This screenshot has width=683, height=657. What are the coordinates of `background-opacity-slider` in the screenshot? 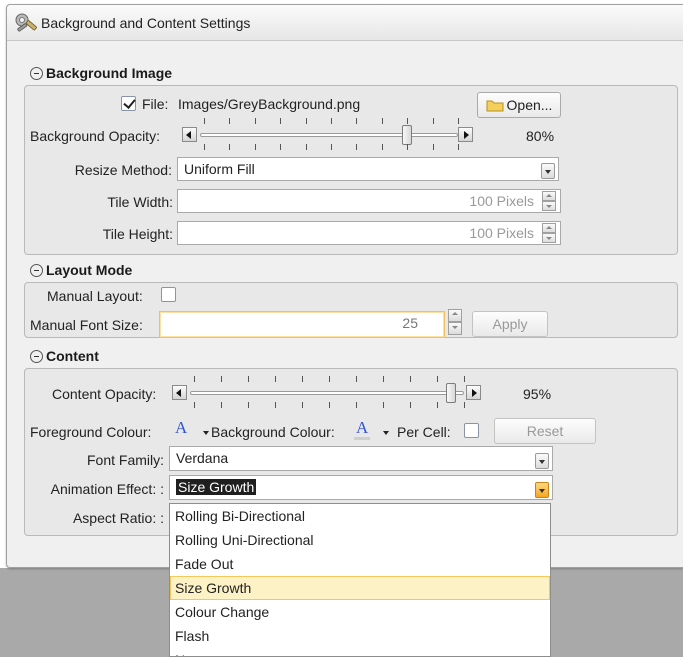 It's located at (328, 134).